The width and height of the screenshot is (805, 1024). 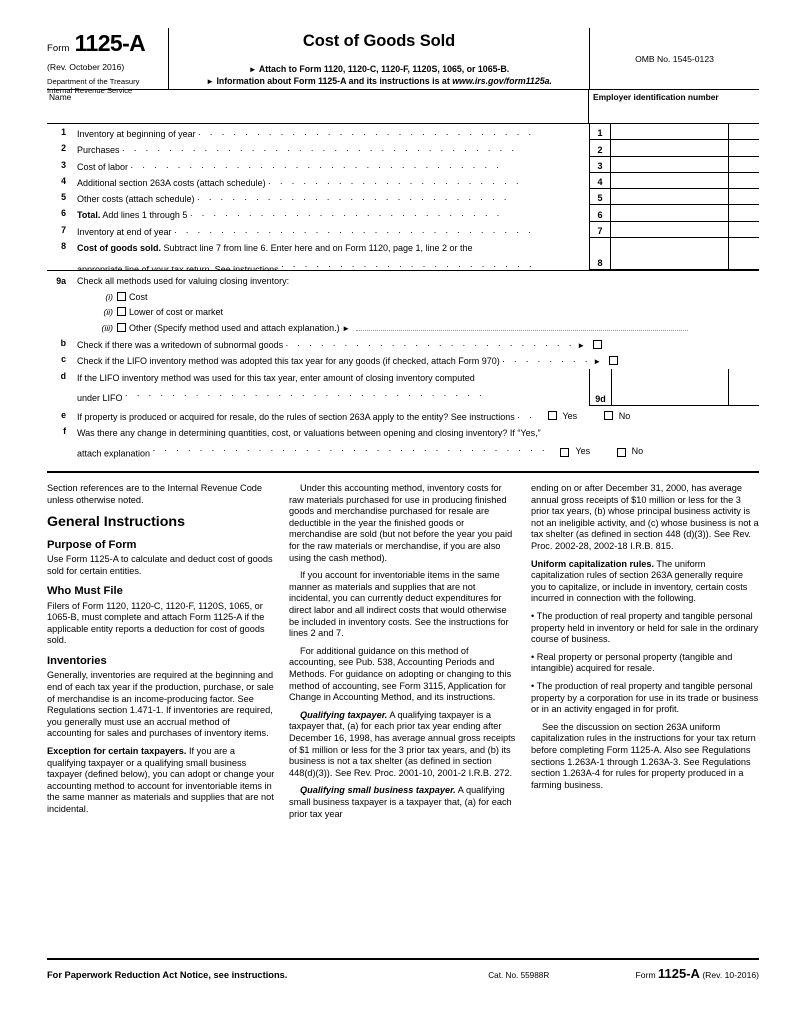 What do you see at coordinates (121, 327) in the screenshot?
I see `checkbox-other-method` at bounding box center [121, 327].